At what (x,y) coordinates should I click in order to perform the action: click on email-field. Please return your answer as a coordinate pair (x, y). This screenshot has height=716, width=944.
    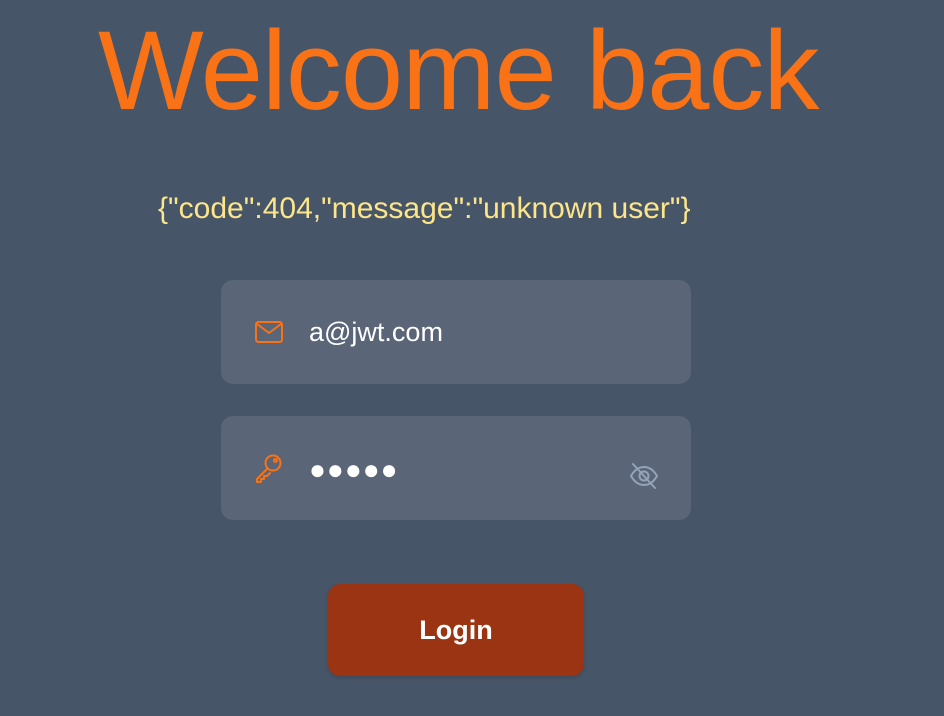
    Looking at the image, I should click on (456, 332).